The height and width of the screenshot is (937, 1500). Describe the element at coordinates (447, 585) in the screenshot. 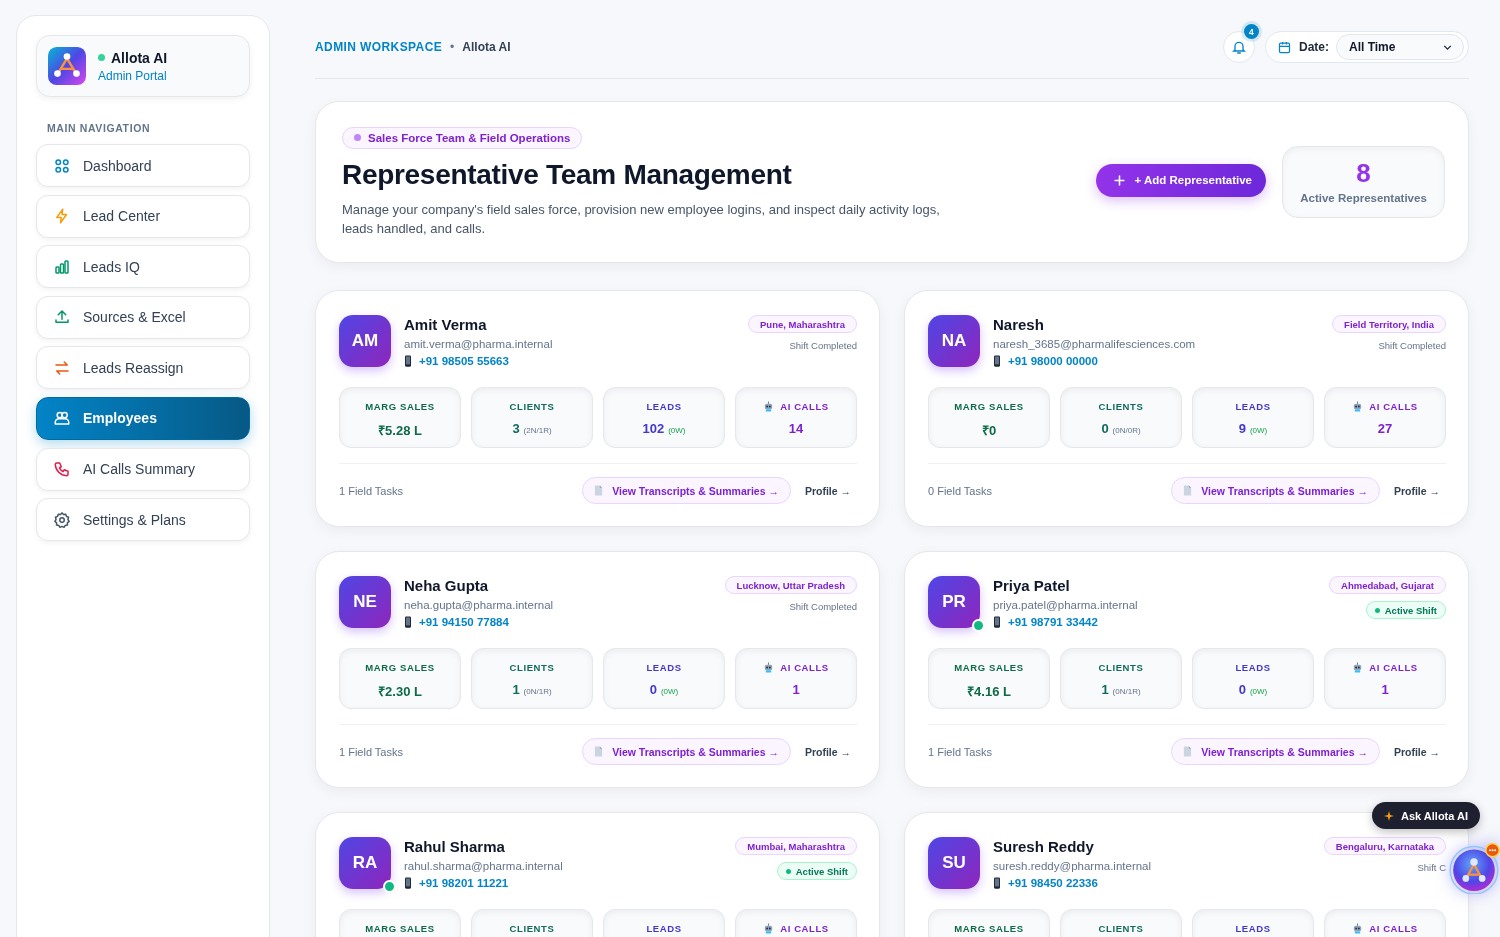

I see `employee-name: Neha Gupta` at that location.